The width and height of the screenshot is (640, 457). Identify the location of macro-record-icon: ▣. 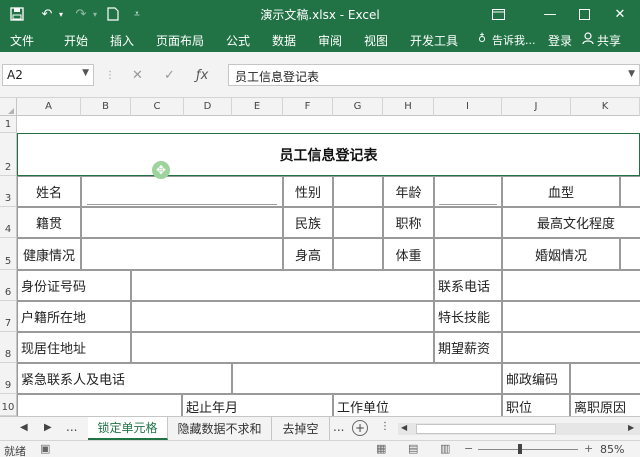
(45, 448).